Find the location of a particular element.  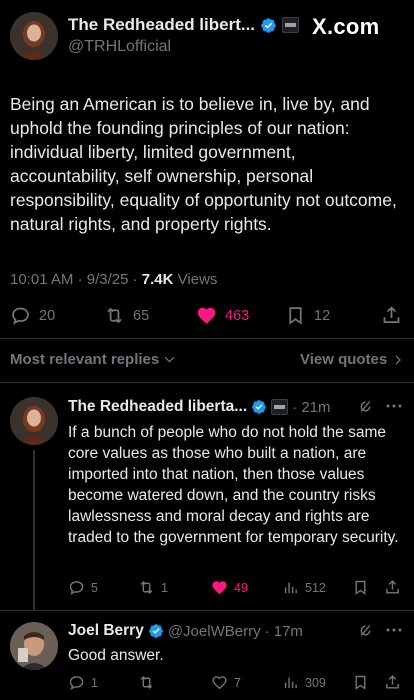

reply-views-count: 309 is located at coordinates (315, 682).